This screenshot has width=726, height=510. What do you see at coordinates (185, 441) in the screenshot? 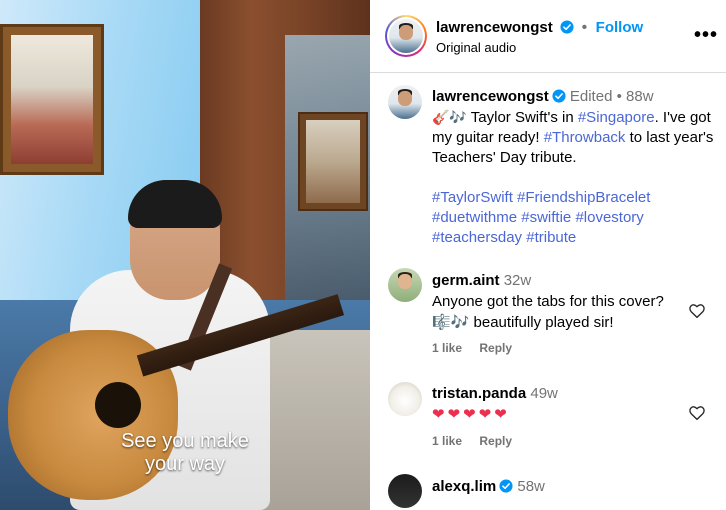
I see `subtitle-line-1: See you make` at bounding box center [185, 441].